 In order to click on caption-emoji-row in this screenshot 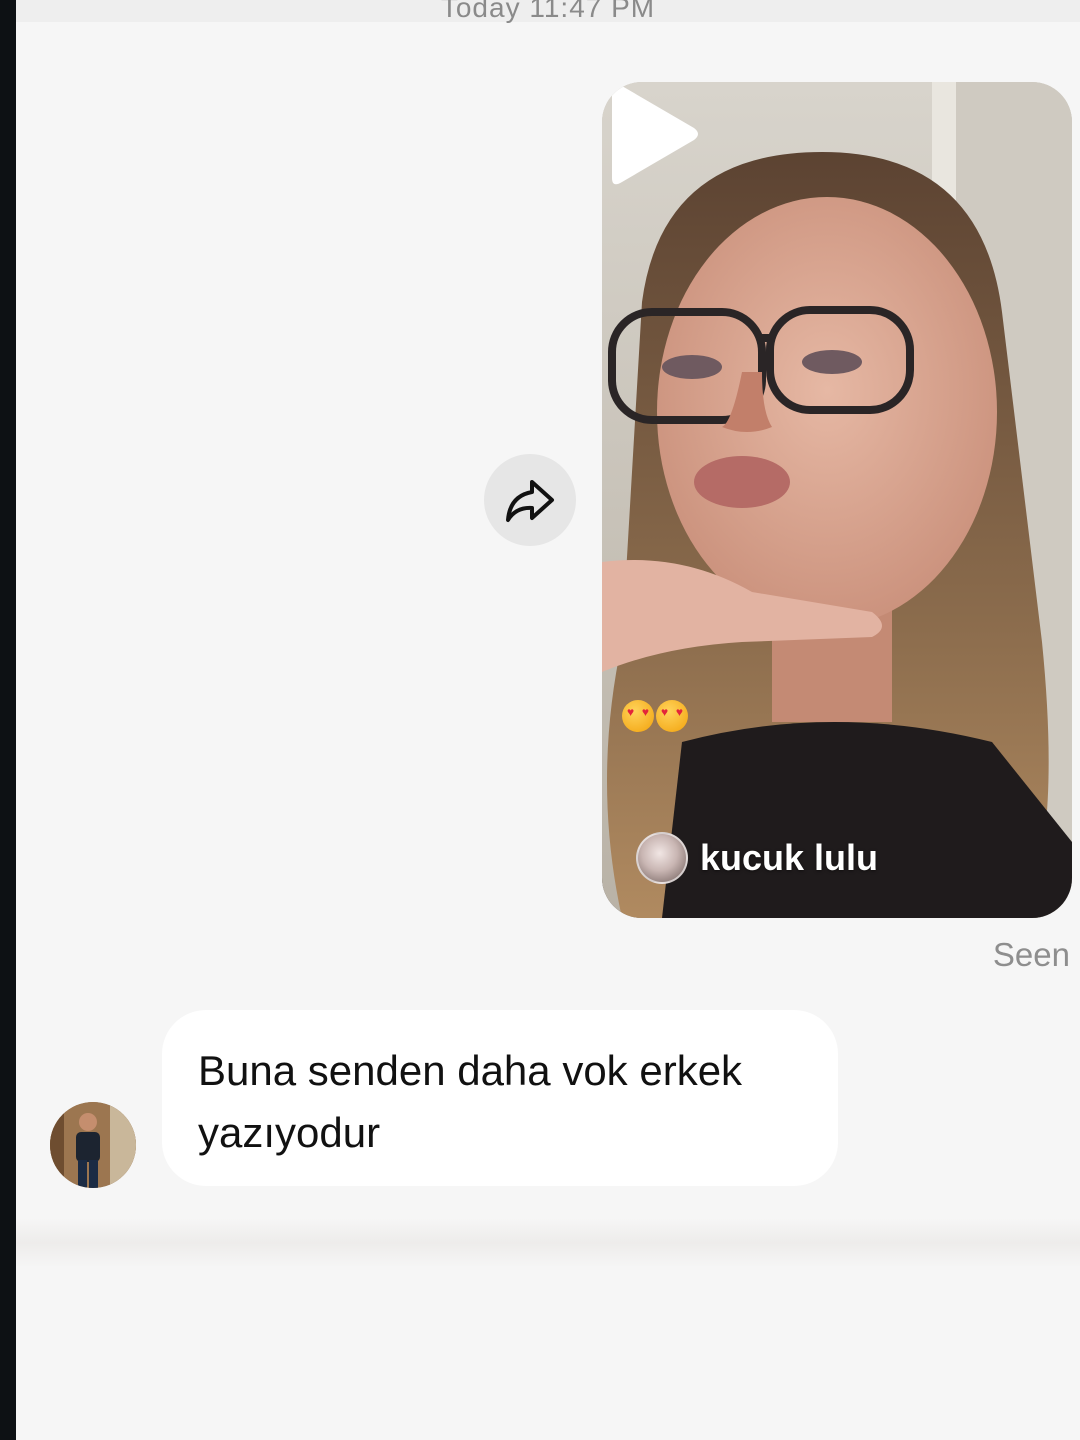, I will do `click(655, 716)`.